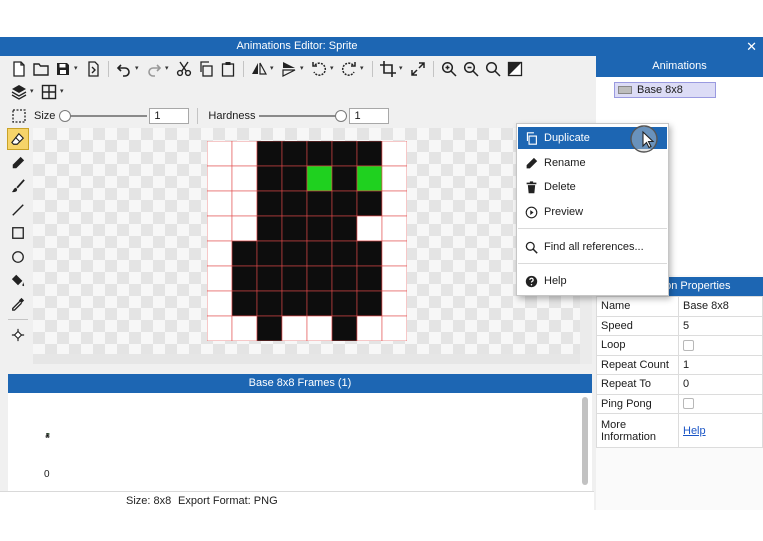 The width and height of the screenshot is (763, 541). Describe the element at coordinates (18, 186) in the screenshot. I see `brush-icon` at that location.